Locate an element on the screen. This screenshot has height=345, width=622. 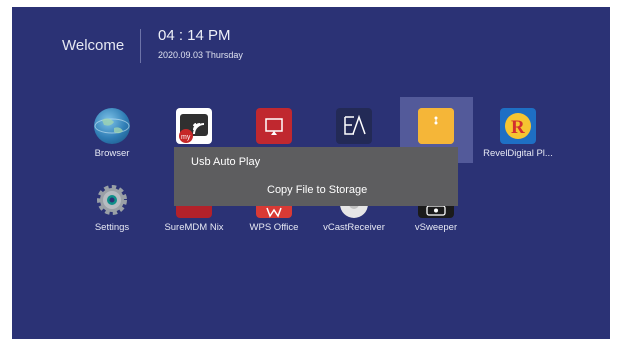
app-label: WPS Office is located at coordinates (274, 227).